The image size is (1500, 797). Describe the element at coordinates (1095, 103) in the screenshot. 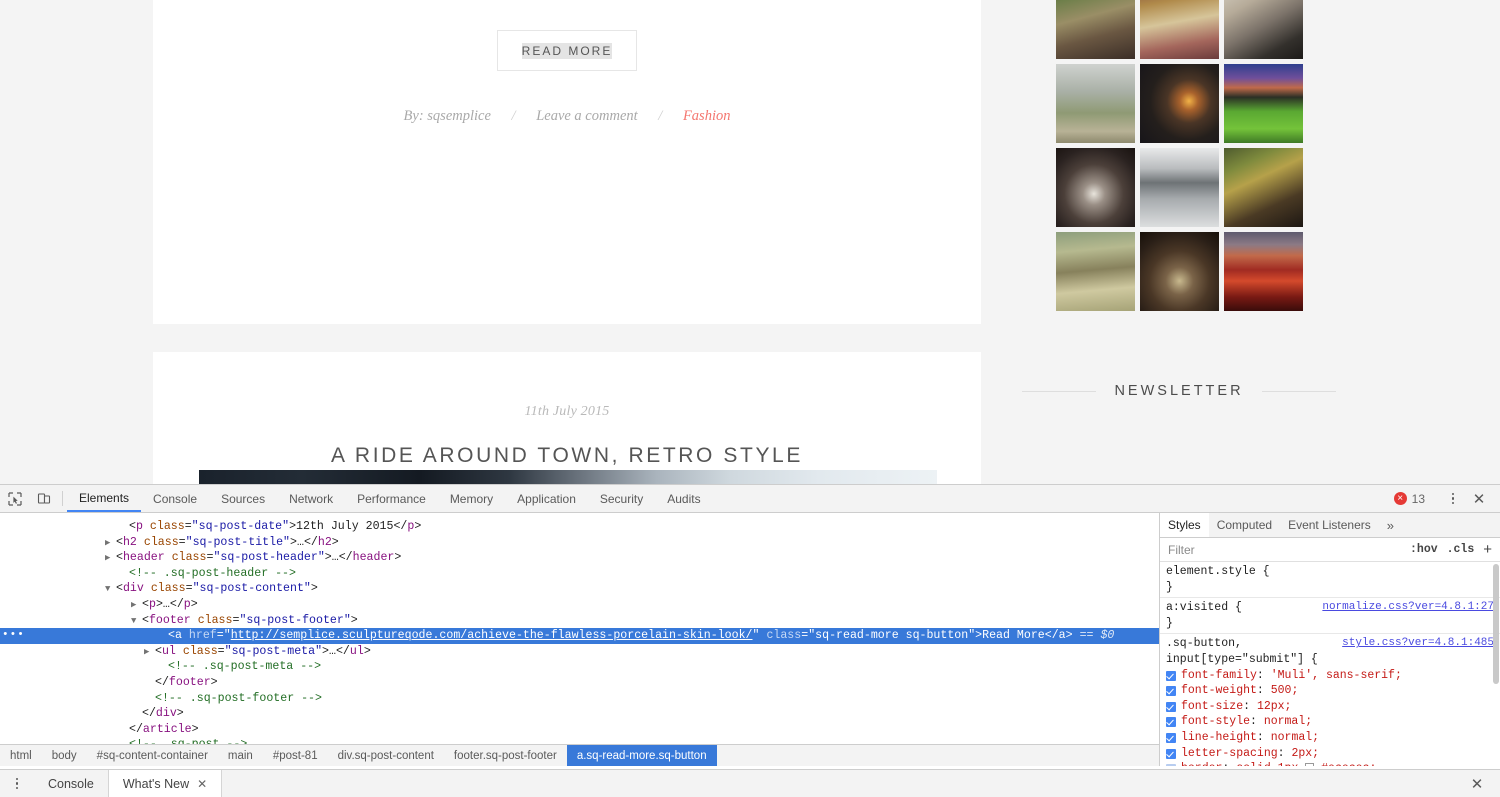

I see `lone-tree-photo` at that location.